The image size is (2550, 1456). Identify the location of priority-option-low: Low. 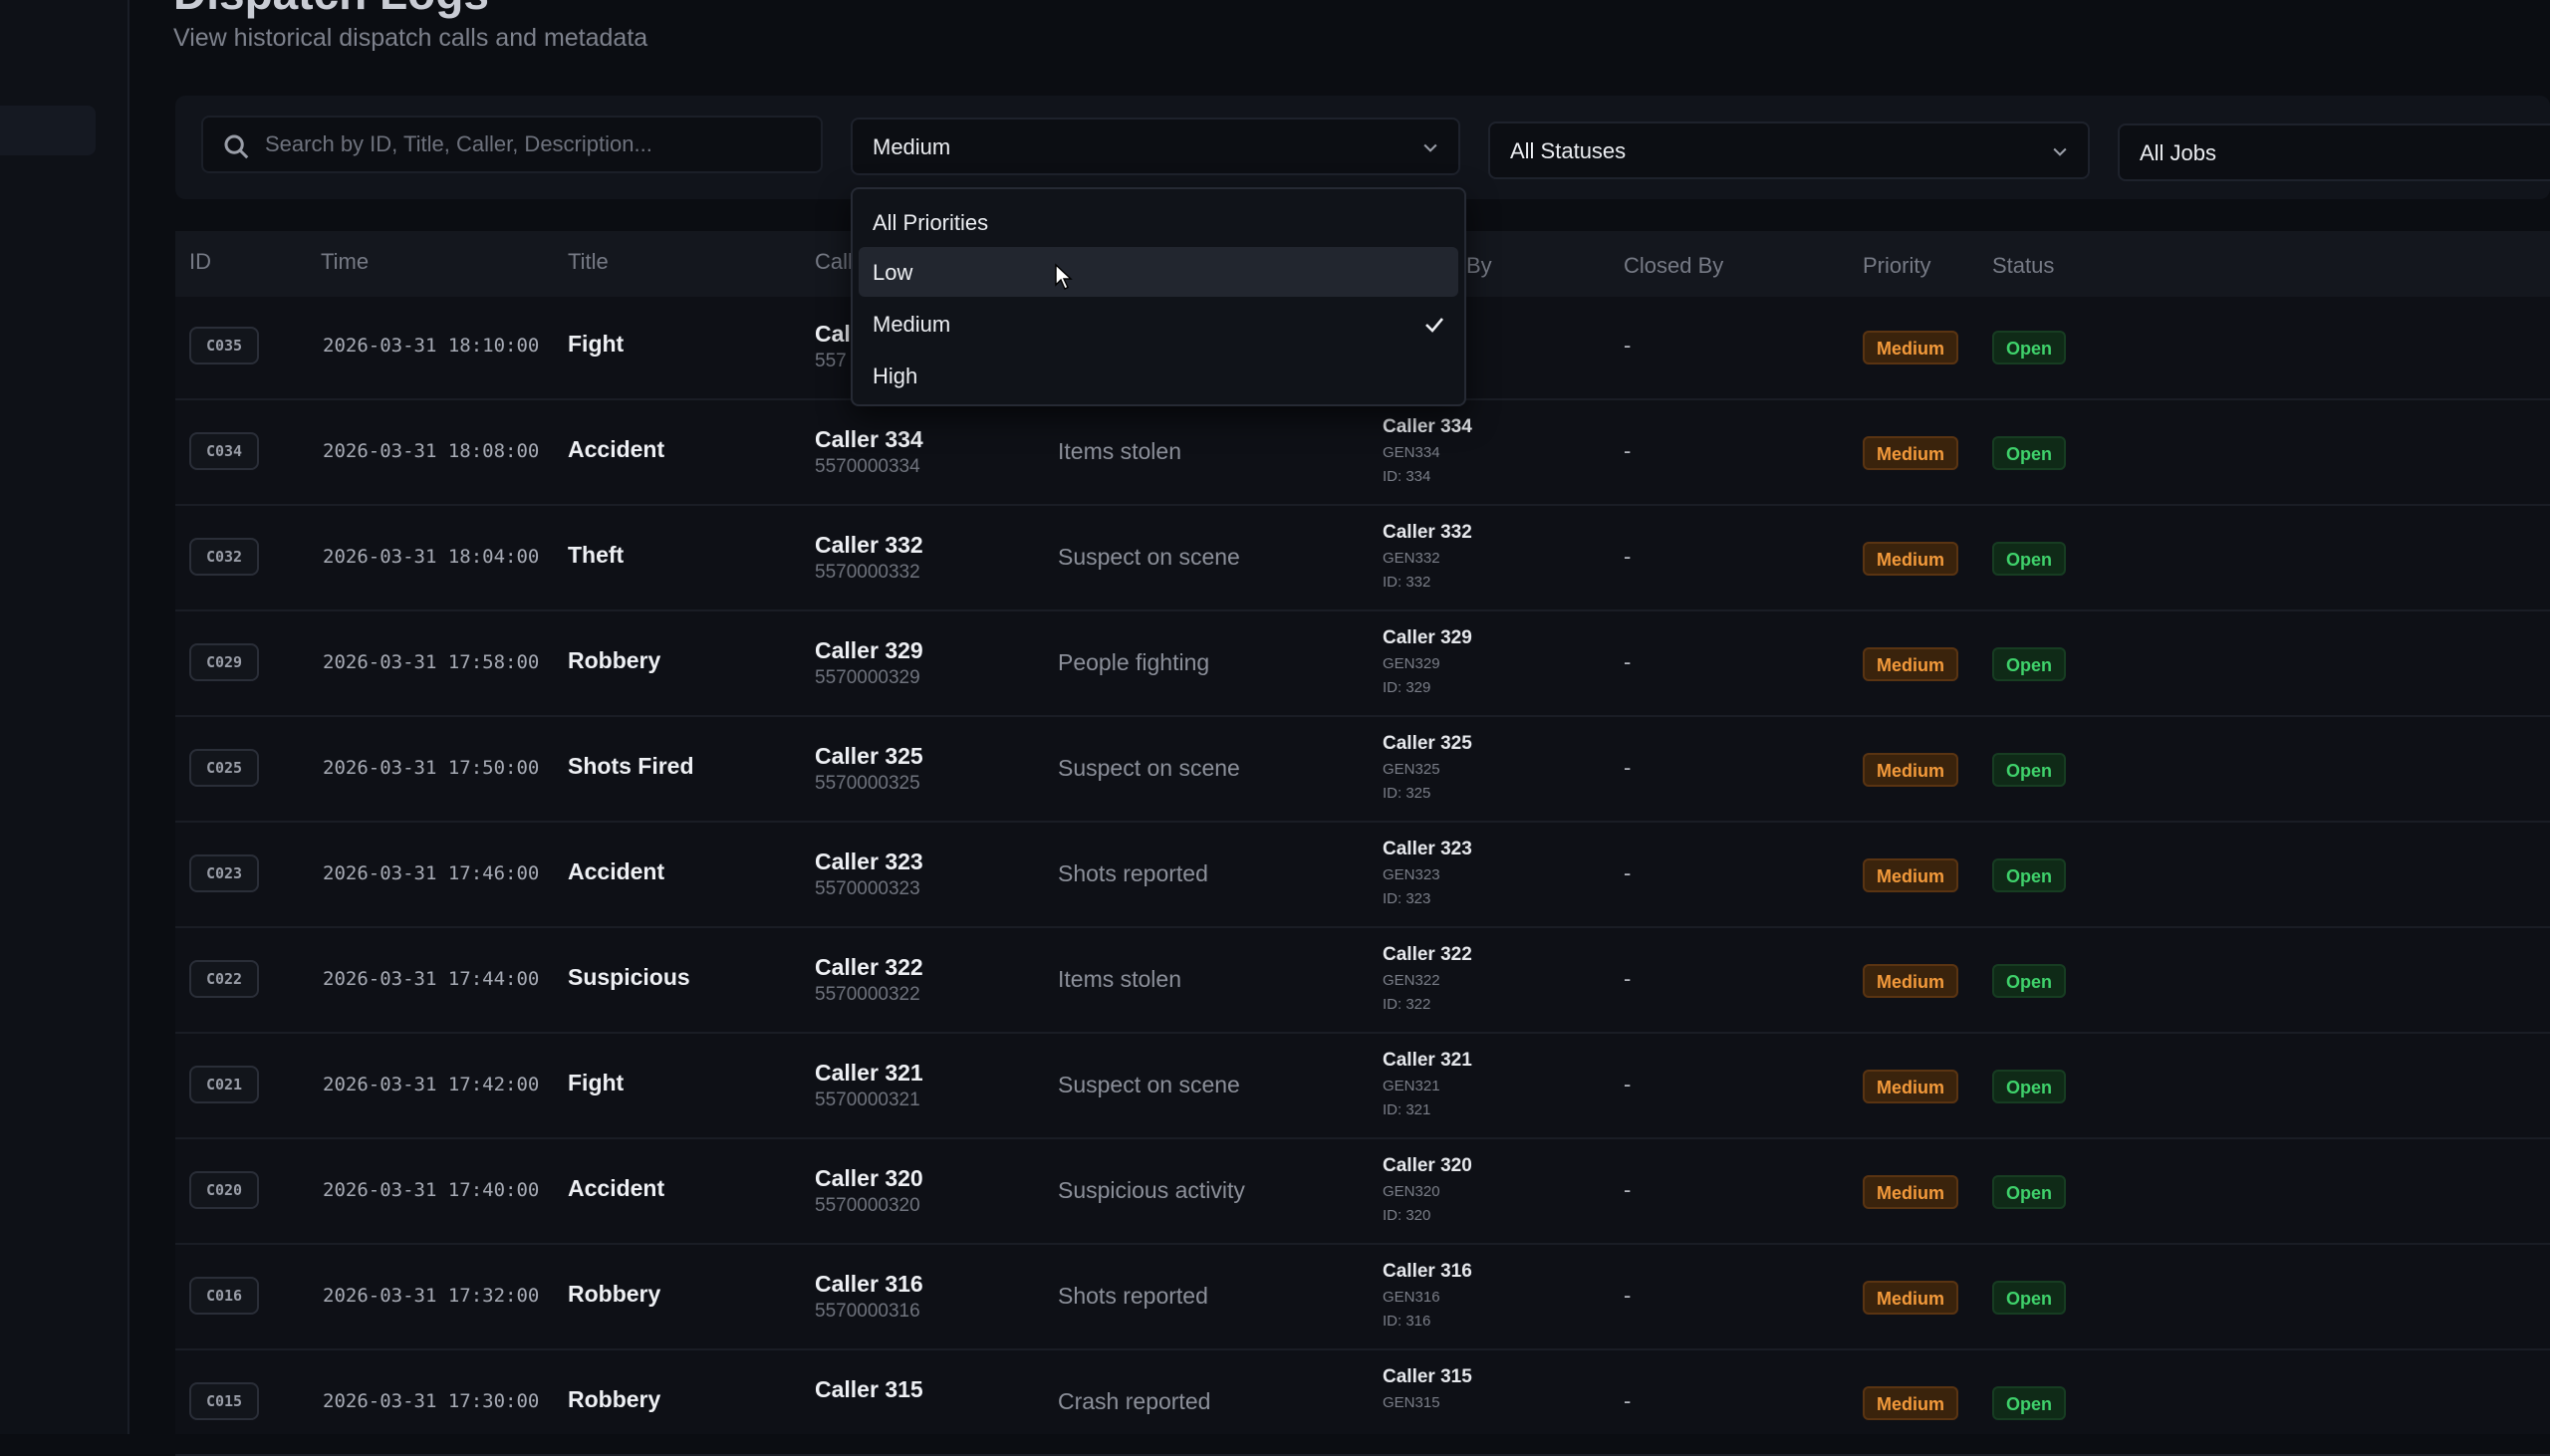
(1158, 272).